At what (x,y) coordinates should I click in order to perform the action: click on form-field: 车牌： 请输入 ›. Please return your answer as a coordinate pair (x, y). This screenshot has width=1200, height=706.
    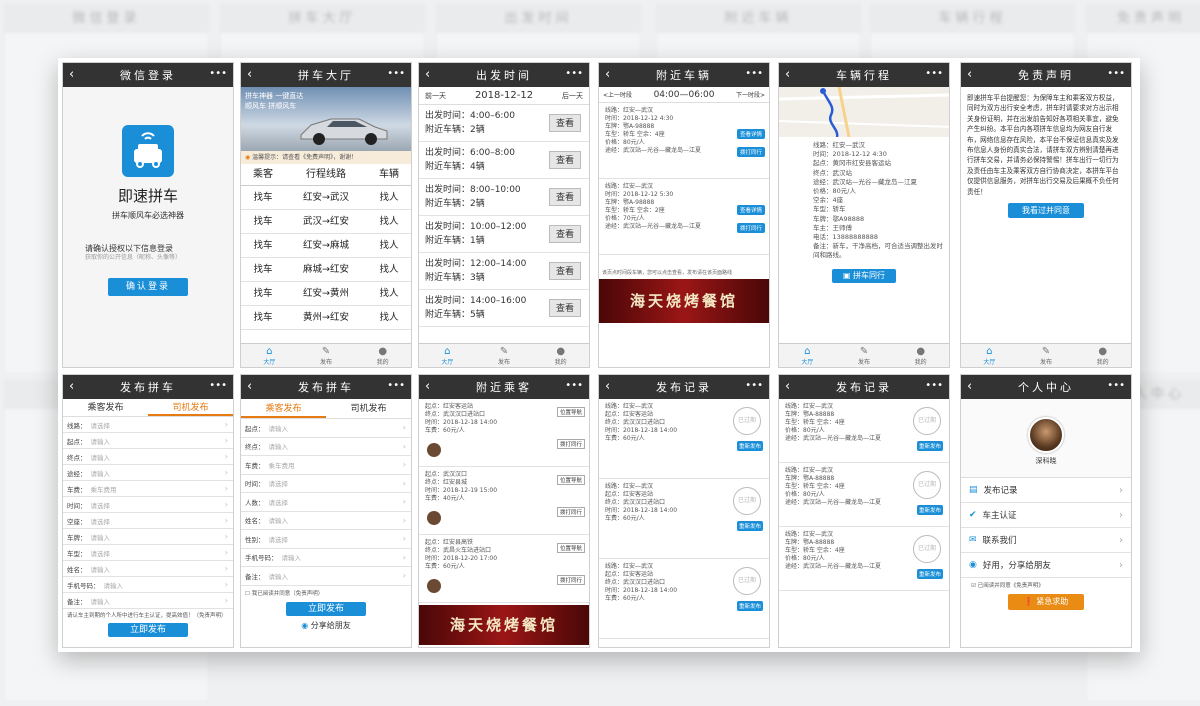
    Looking at the image, I should click on (148, 537).